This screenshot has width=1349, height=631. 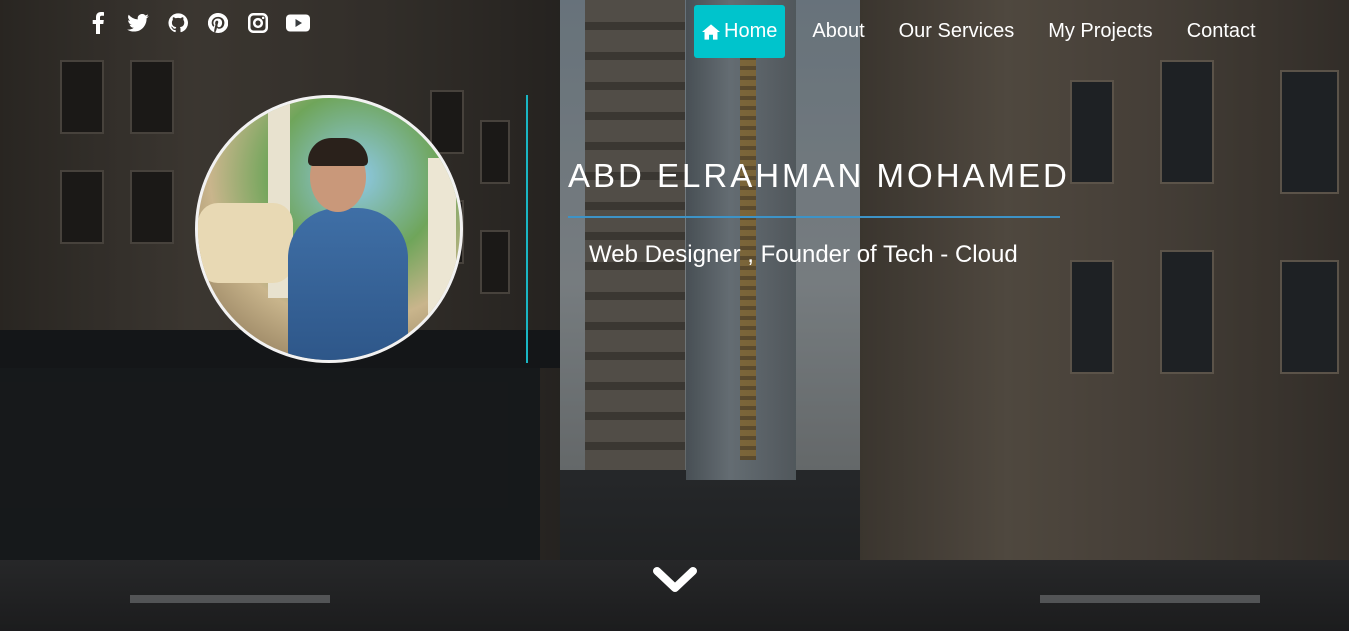 I want to click on nav-item-label: About, so click(x=838, y=31).